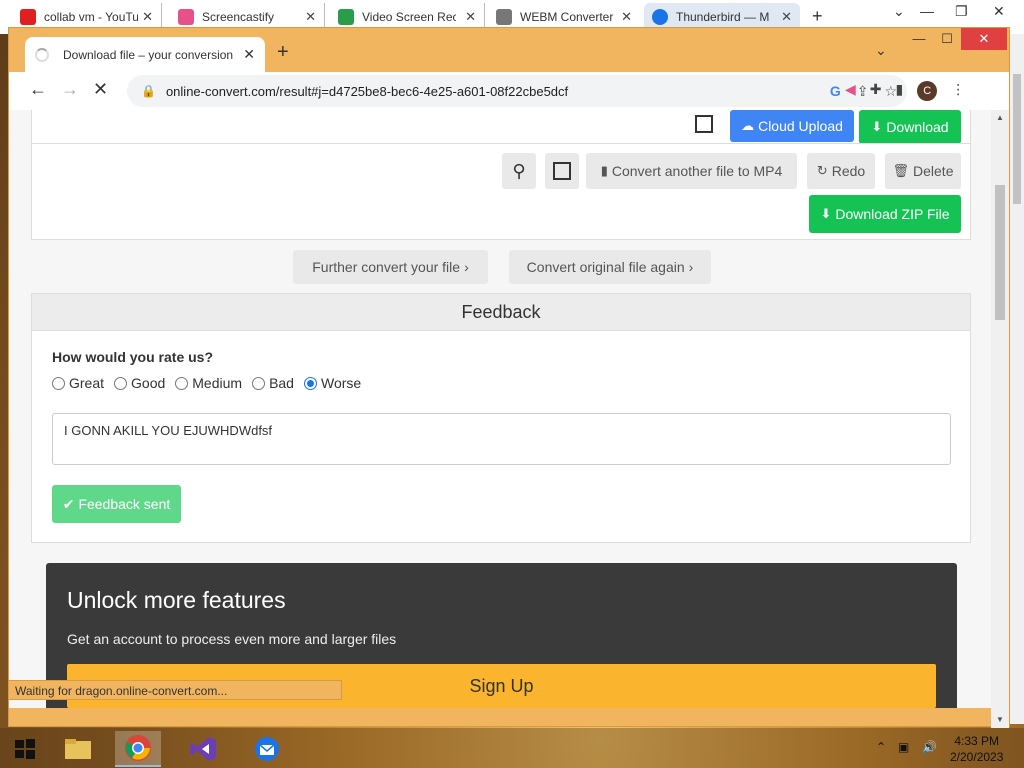 The image size is (1024, 768). I want to click on cloud-upload-button: ☁ Cloud Upload, so click(792, 126).